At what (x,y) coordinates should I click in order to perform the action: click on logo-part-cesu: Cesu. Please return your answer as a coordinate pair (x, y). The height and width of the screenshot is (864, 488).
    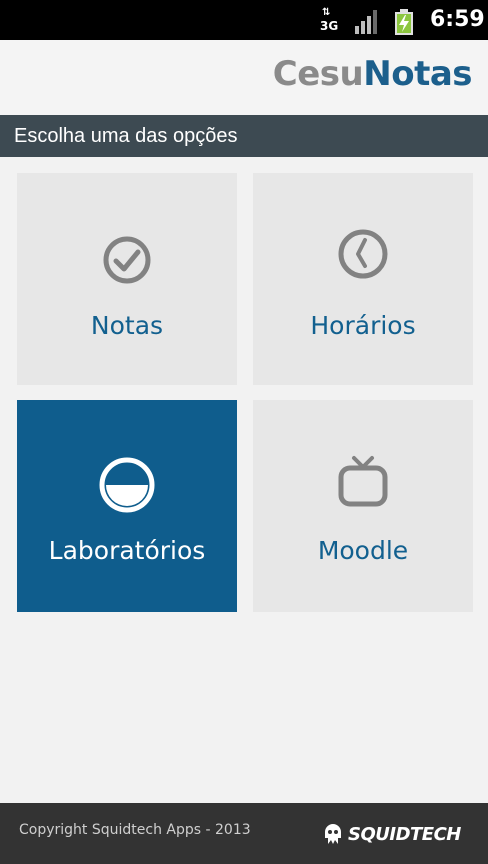
    Looking at the image, I should click on (318, 74).